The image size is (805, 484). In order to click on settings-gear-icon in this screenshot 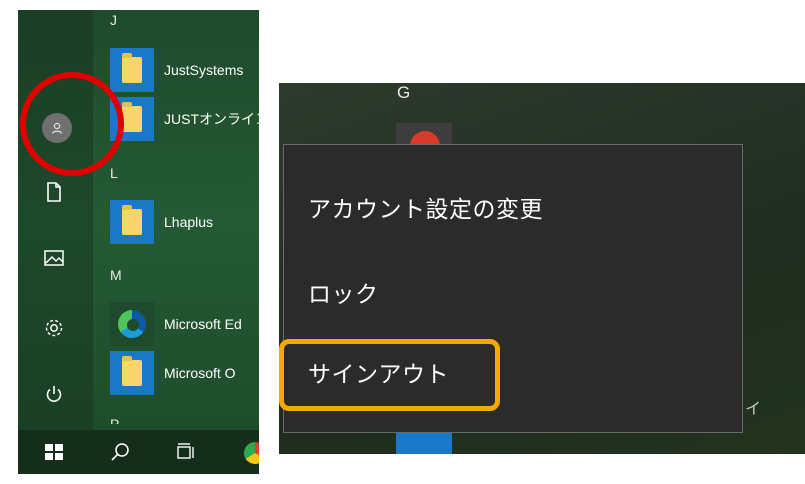, I will do `click(54, 328)`.